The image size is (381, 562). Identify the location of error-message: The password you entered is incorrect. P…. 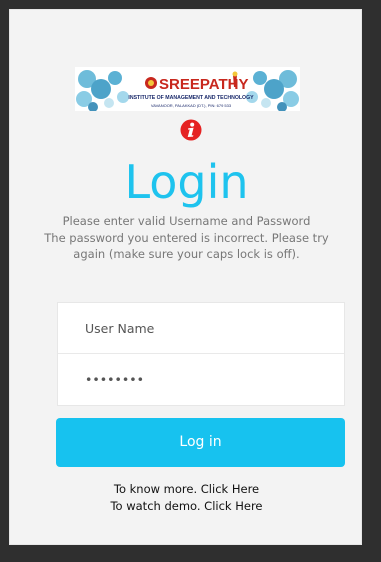
(186, 246).